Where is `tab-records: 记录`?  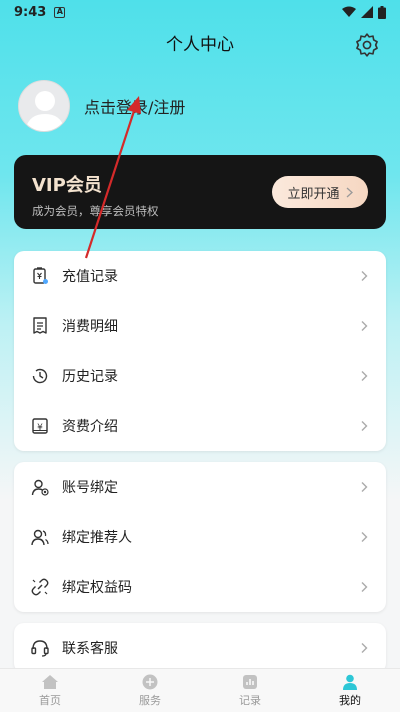 tab-records: 记录 is located at coordinates (250, 690).